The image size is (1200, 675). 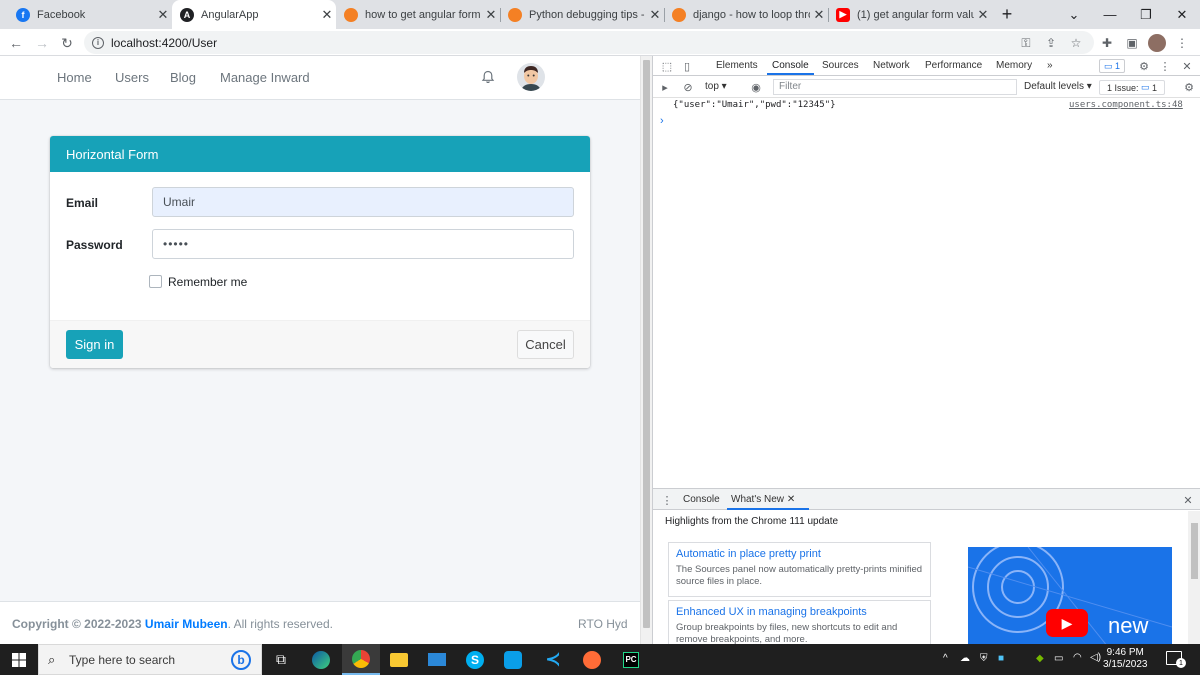 I want to click on youtube-play-icon: ▶, so click(x=1067, y=623).